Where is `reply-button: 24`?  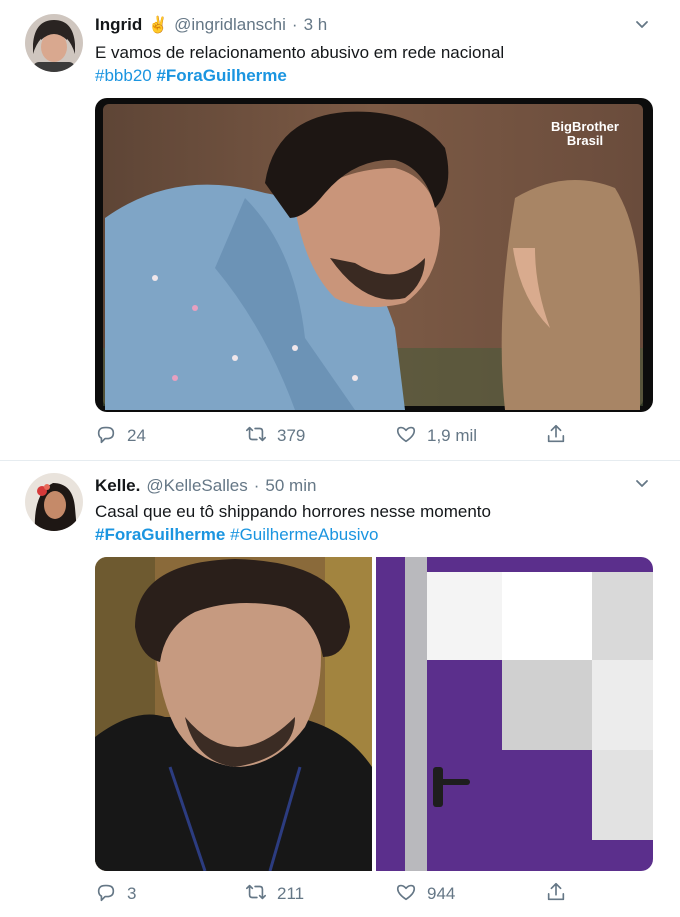 reply-button: 24 is located at coordinates (120, 436).